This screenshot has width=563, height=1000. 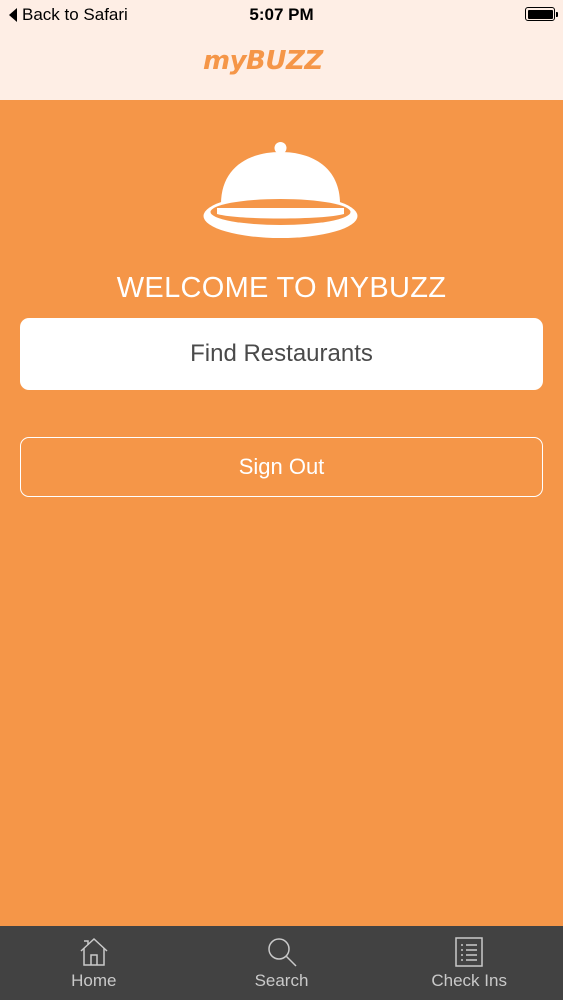 What do you see at coordinates (541, 14) in the screenshot?
I see `battery-icon` at bounding box center [541, 14].